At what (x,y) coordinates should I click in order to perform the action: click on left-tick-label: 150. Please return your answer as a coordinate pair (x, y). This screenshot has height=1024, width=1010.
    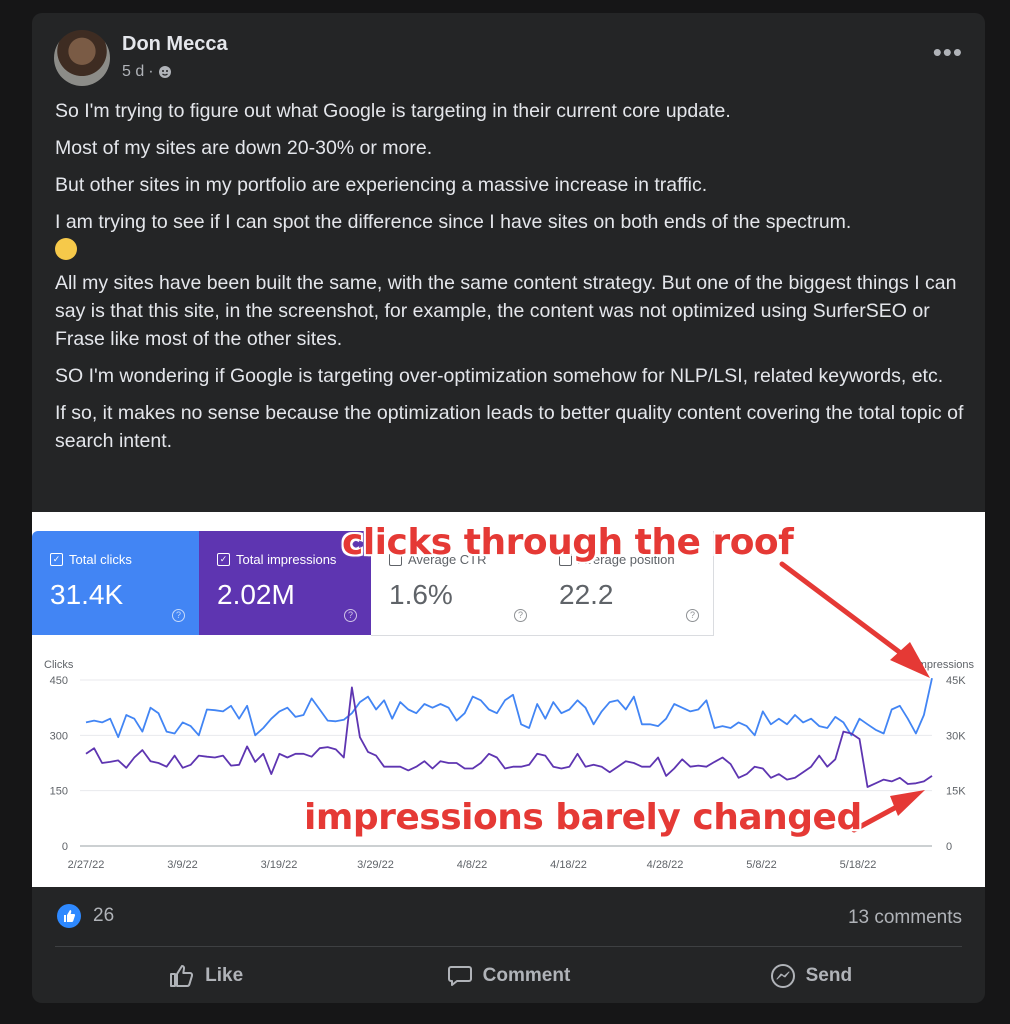
    Looking at the image, I should click on (59, 792).